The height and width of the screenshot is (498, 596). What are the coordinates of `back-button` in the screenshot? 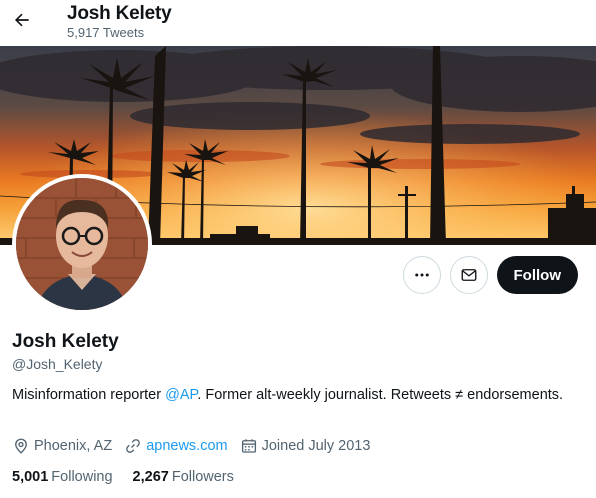 It's located at (22, 20).